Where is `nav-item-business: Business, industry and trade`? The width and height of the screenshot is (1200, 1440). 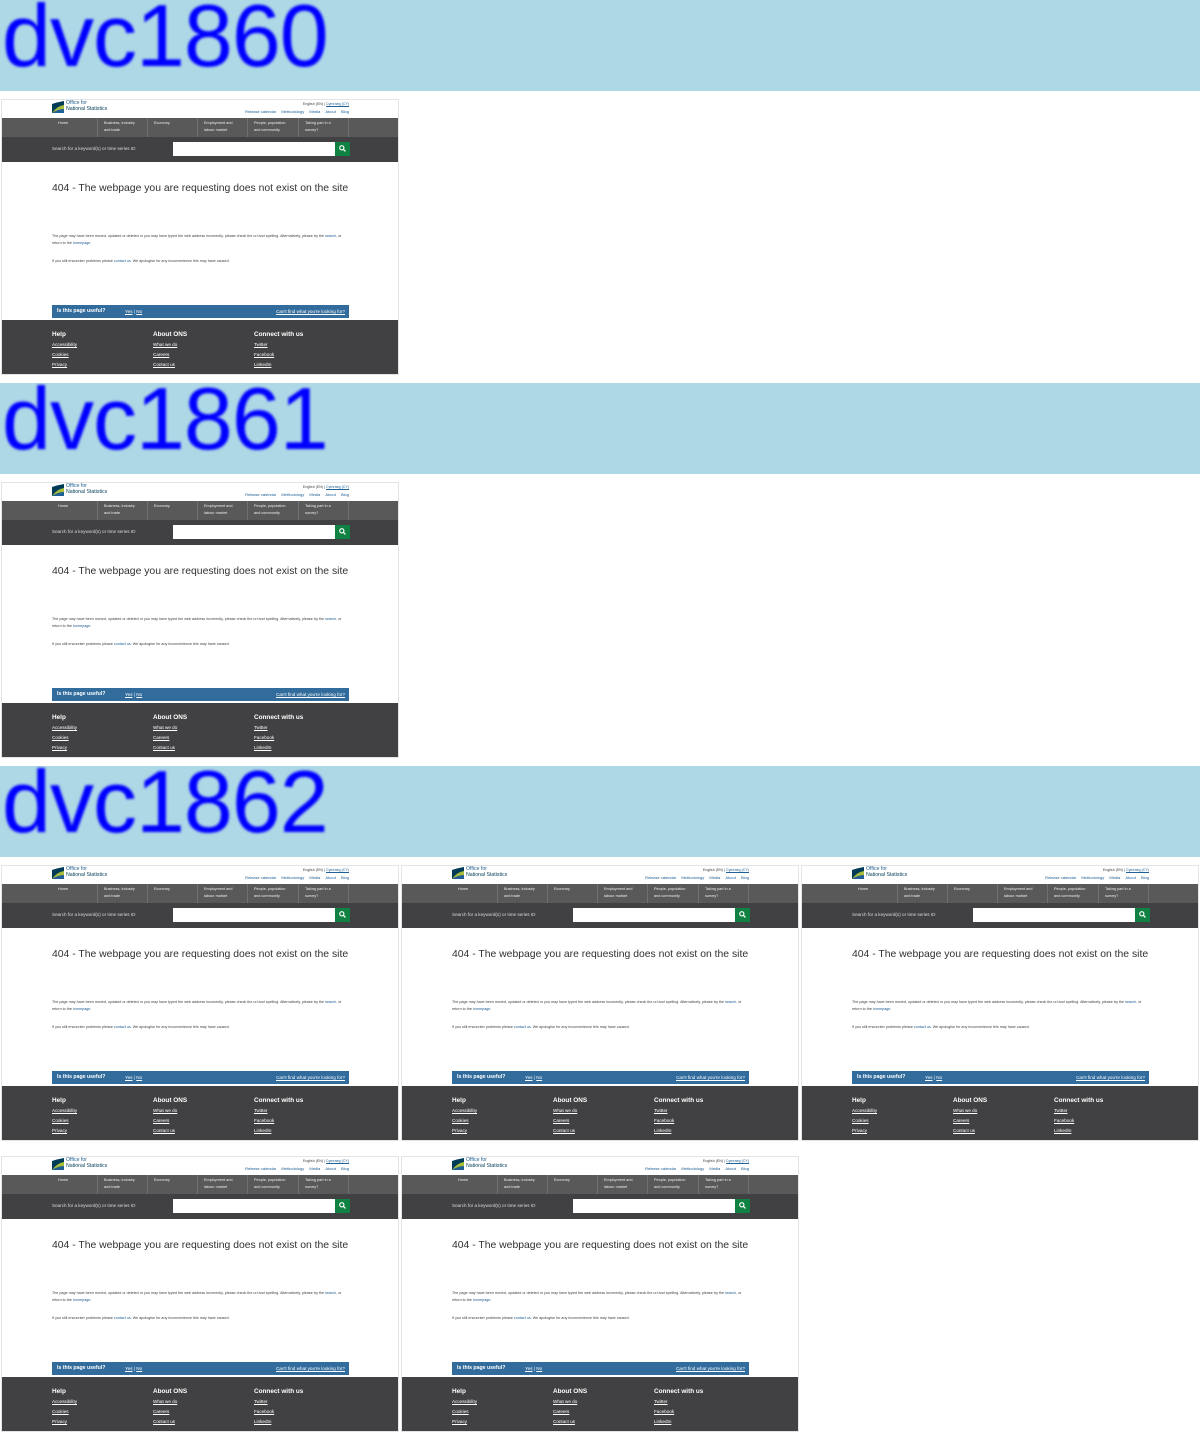
nav-item-business: Business, industry and trade is located at coordinates (923, 893).